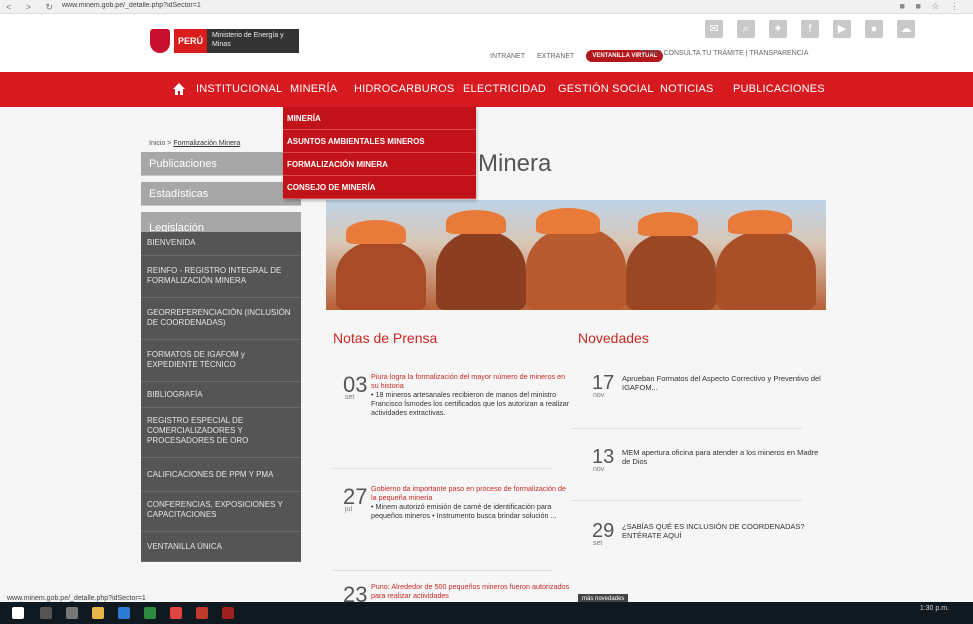  I want to click on page-title: Minera, so click(515, 163).